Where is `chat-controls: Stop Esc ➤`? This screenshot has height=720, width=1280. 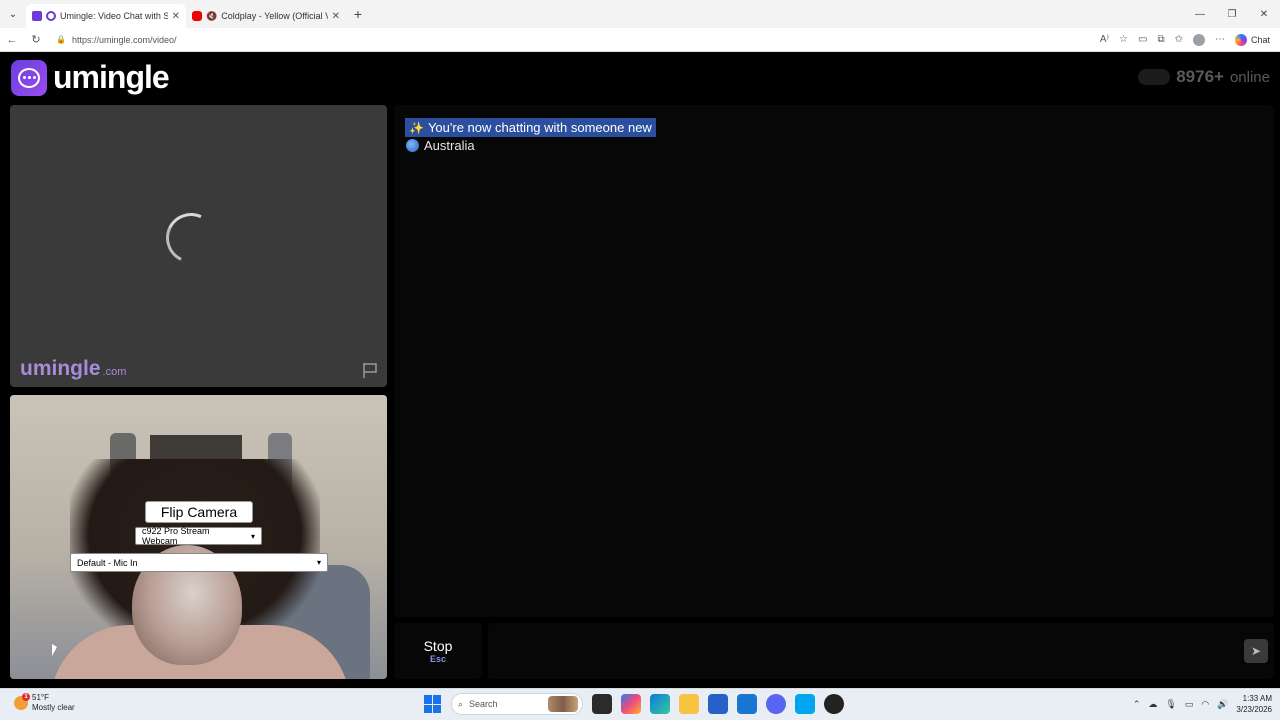 chat-controls: Stop Esc ➤ is located at coordinates (834, 651).